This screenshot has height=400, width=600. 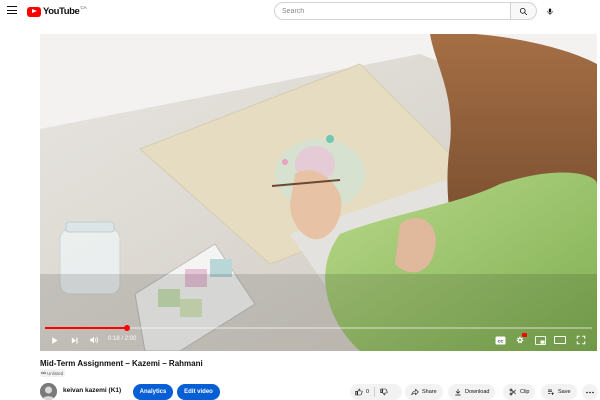 What do you see at coordinates (34, 11) in the screenshot?
I see `youtube-play-logo-icon` at bounding box center [34, 11].